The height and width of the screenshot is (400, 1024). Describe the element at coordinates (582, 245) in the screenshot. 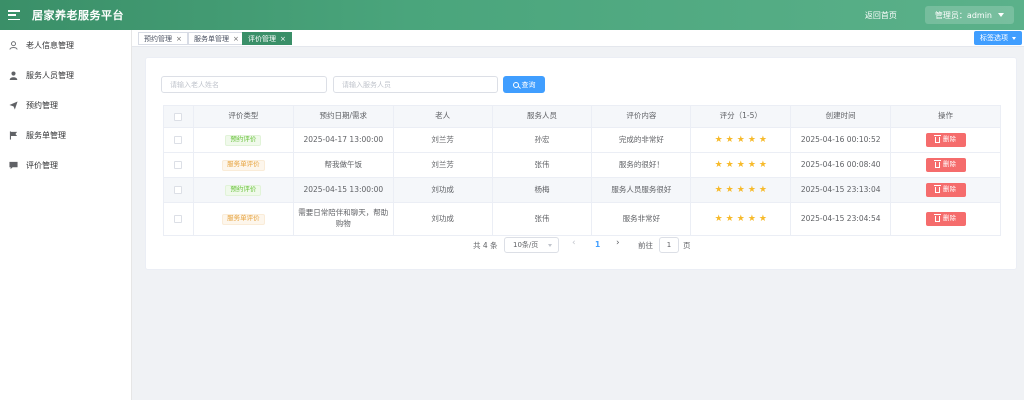

I see `pagination: 共 4 条 10条/页 ‹ 1 › 前往 1 页` at that location.